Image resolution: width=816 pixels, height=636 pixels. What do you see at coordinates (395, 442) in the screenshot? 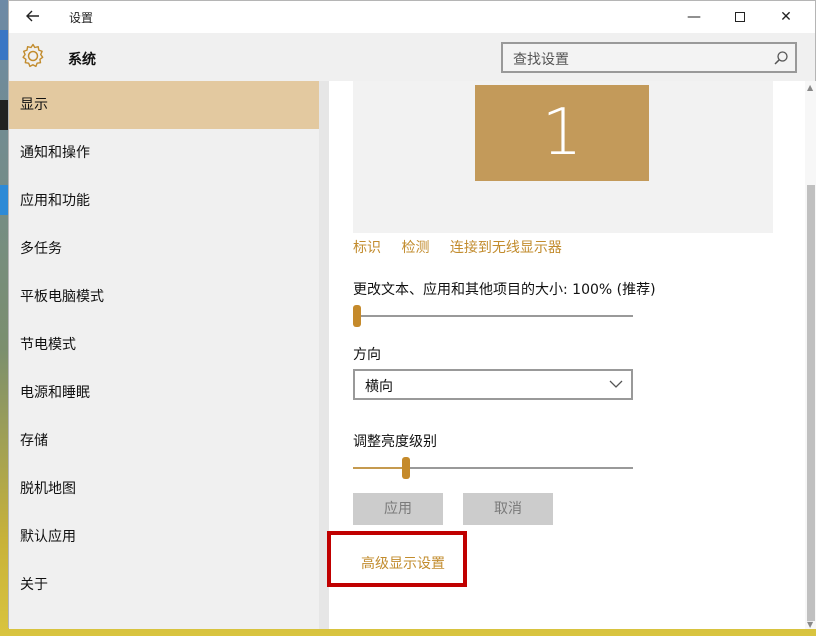
I see `brightness-label: 调整亮度级别` at bounding box center [395, 442].